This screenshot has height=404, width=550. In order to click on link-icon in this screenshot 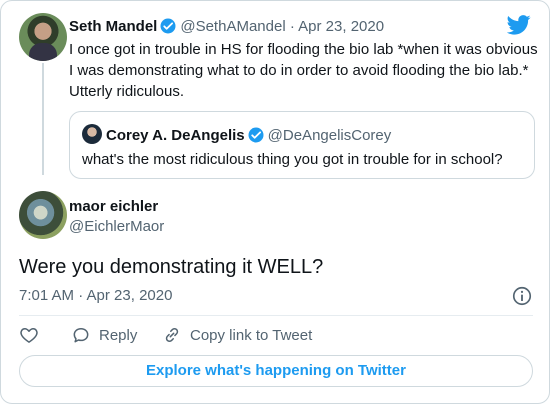, I will do `click(172, 335)`.